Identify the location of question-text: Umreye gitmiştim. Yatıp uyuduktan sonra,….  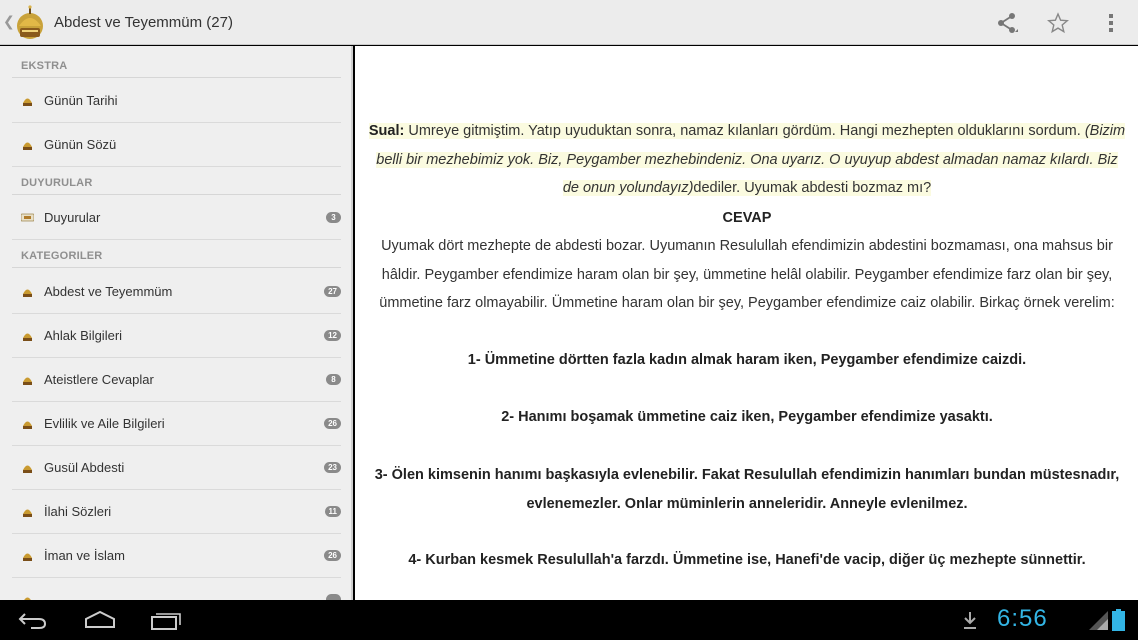
(744, 131).